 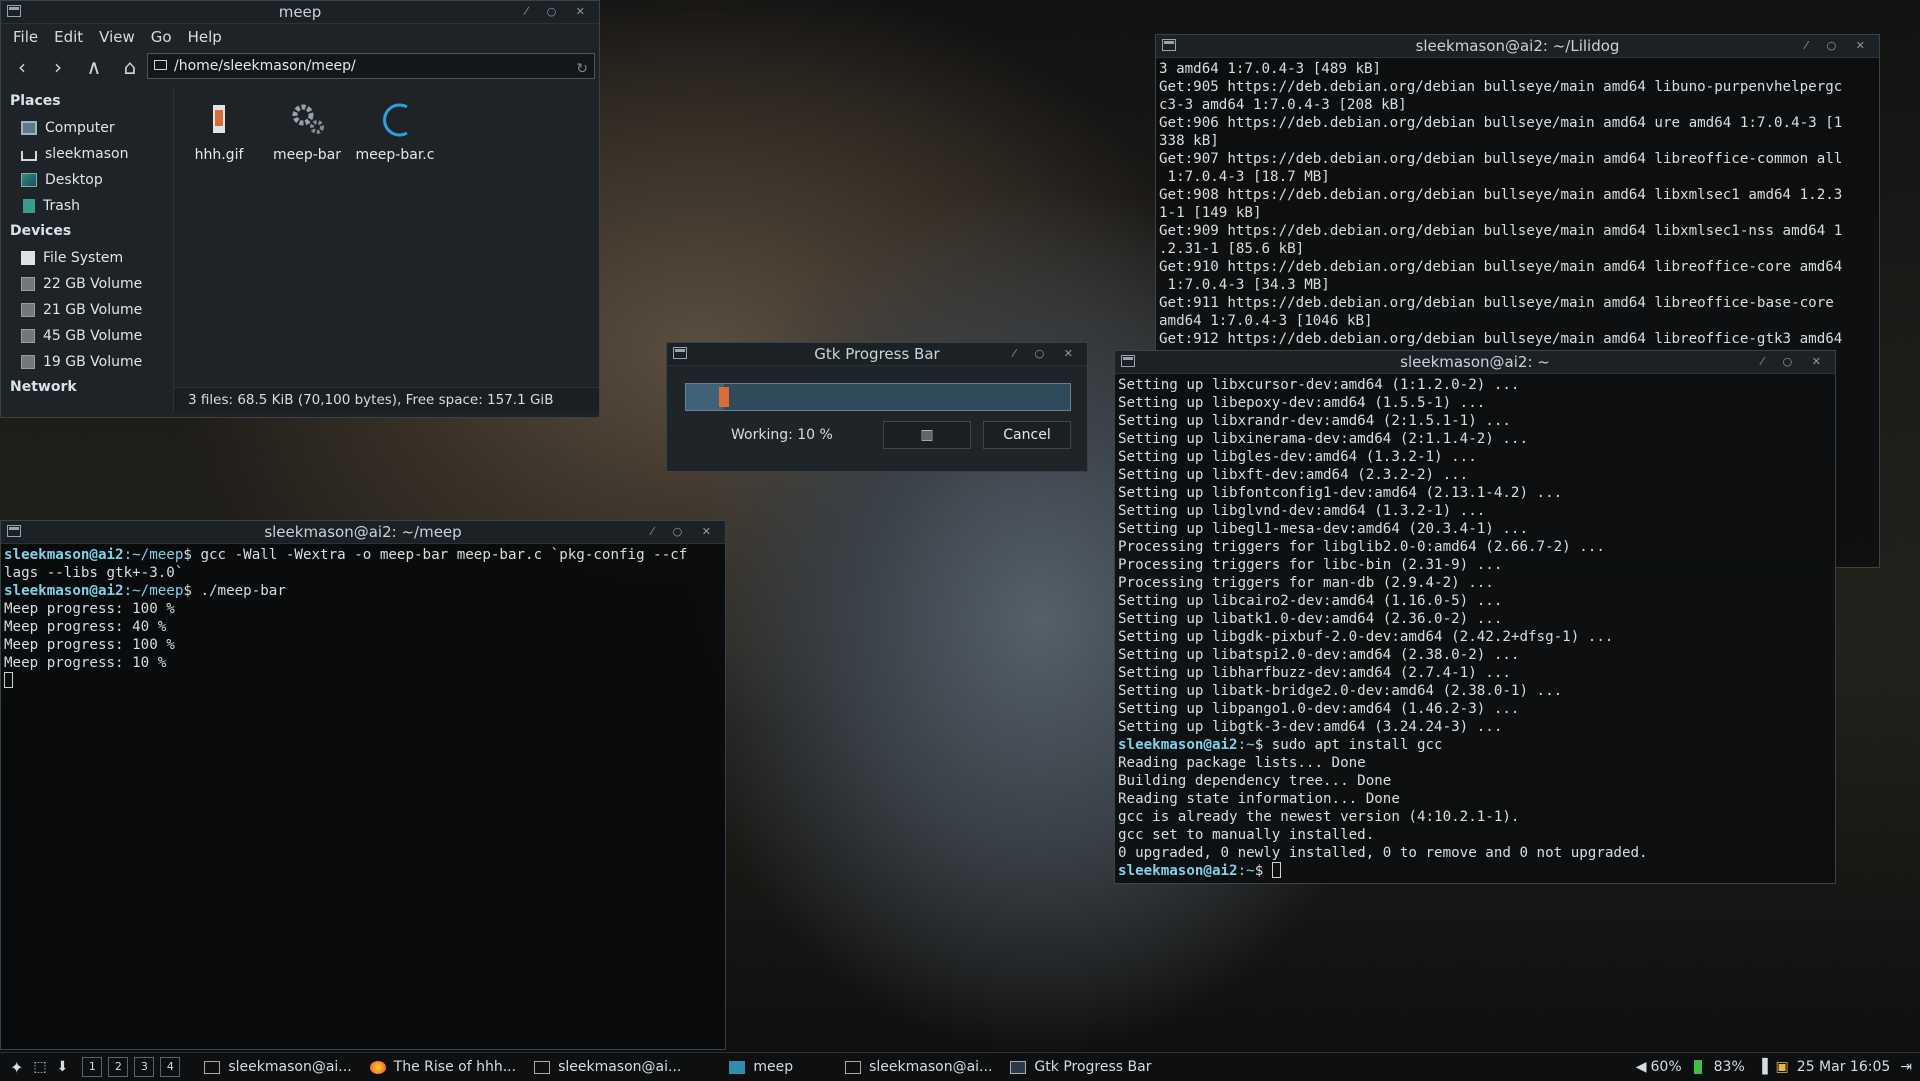 I want to click on sidebar-item-trash: Trash, so click(x=87, y=206).